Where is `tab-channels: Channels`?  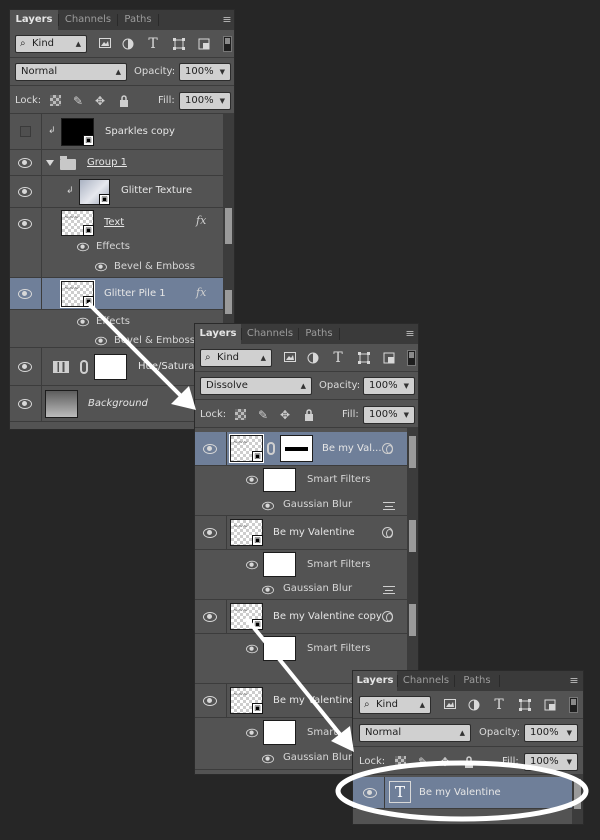 tab-channels: Channels is located at coordinates (270, 334).